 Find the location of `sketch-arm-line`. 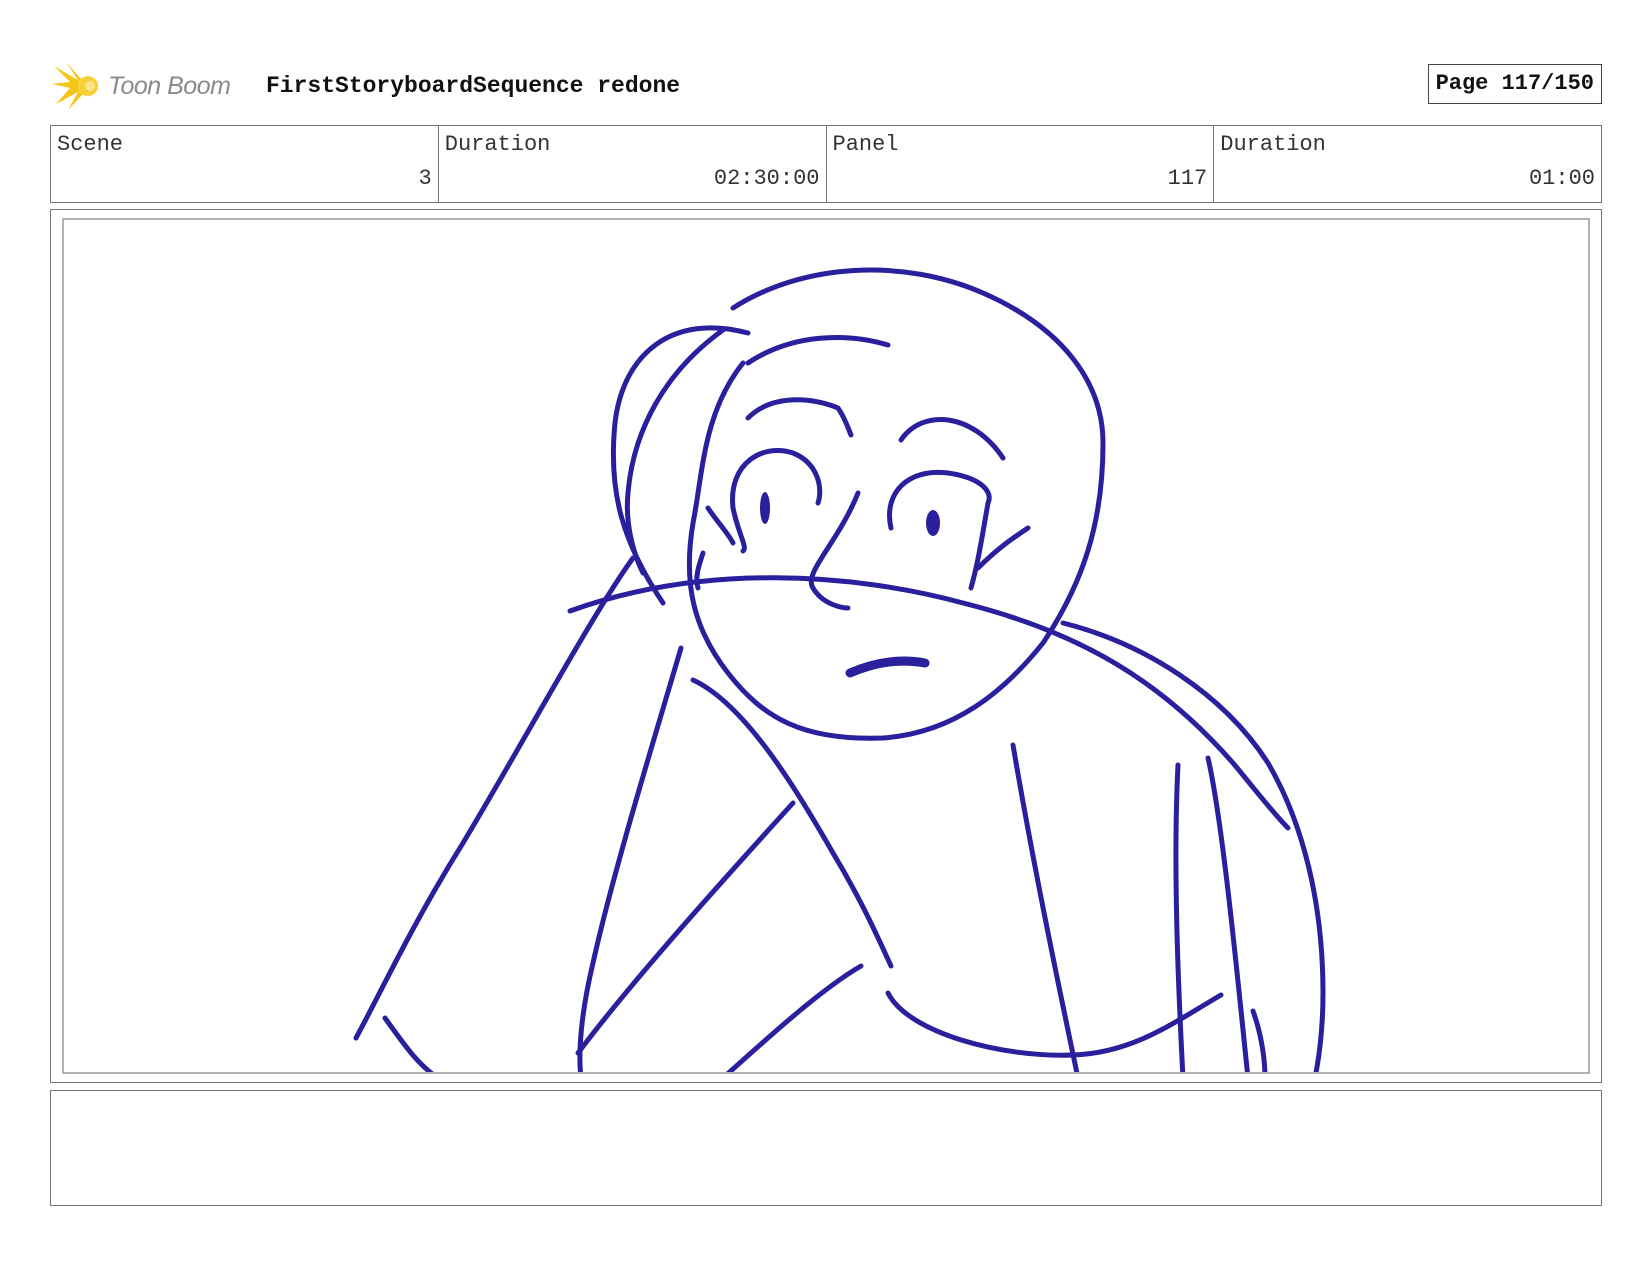

sketch-arm-line is located at coordinates (929, 703).